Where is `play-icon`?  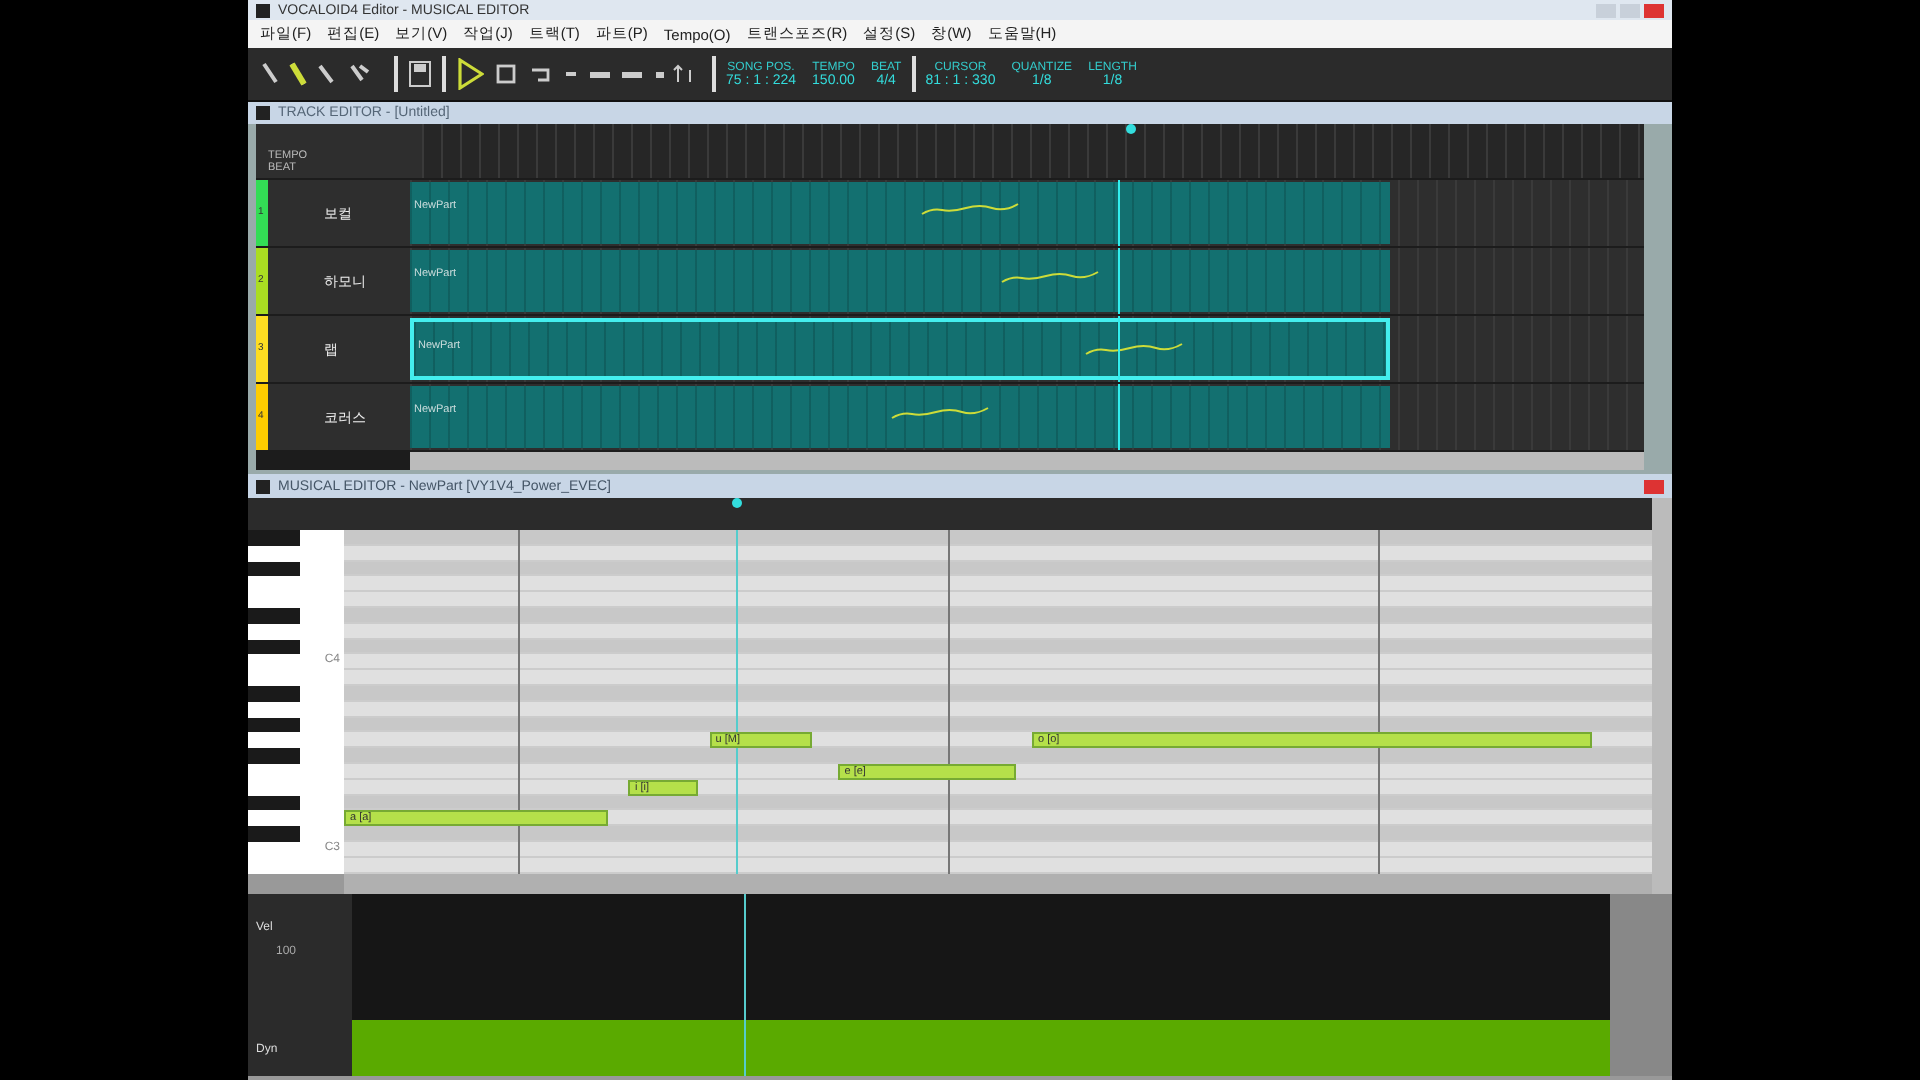
play-icon is located at coordinates (470, 74).